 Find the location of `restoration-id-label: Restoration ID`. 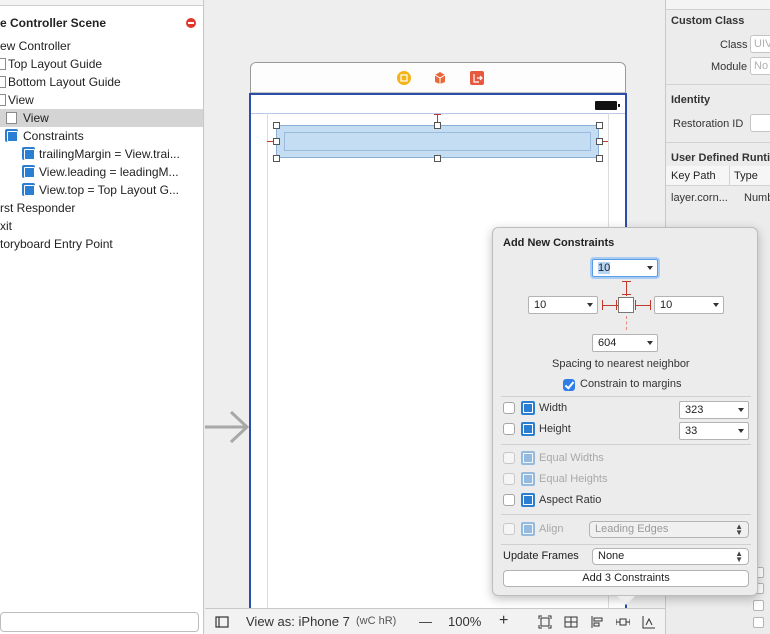

restoration-id-label: Restoration ID is located at coordinates (708, 124).